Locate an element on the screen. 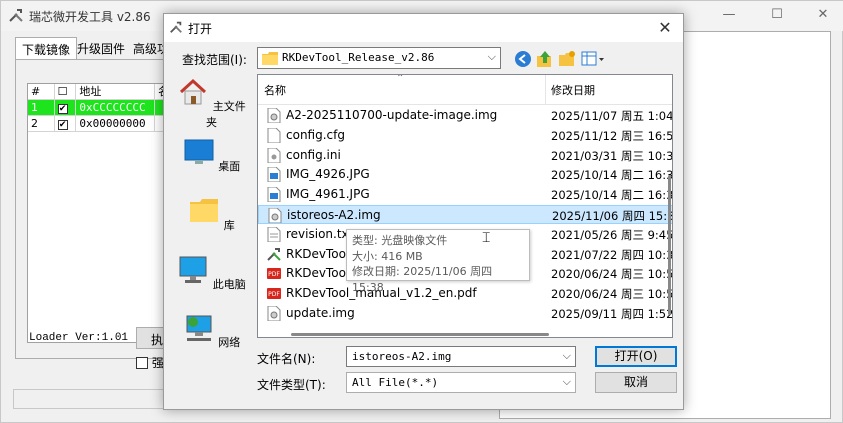 This screenshot has width=843, height=423. view-menu-icon is located at coordinates (593, 59).